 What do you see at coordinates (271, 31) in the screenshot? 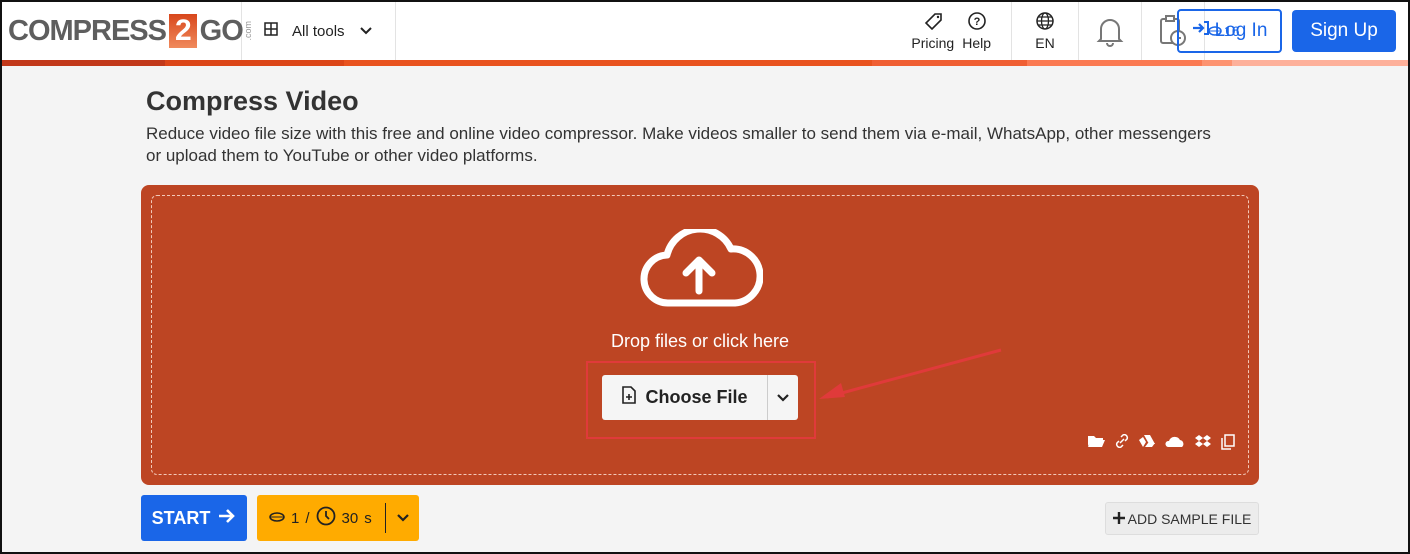
I see `grid-icon` at bounding box center [271, 31].